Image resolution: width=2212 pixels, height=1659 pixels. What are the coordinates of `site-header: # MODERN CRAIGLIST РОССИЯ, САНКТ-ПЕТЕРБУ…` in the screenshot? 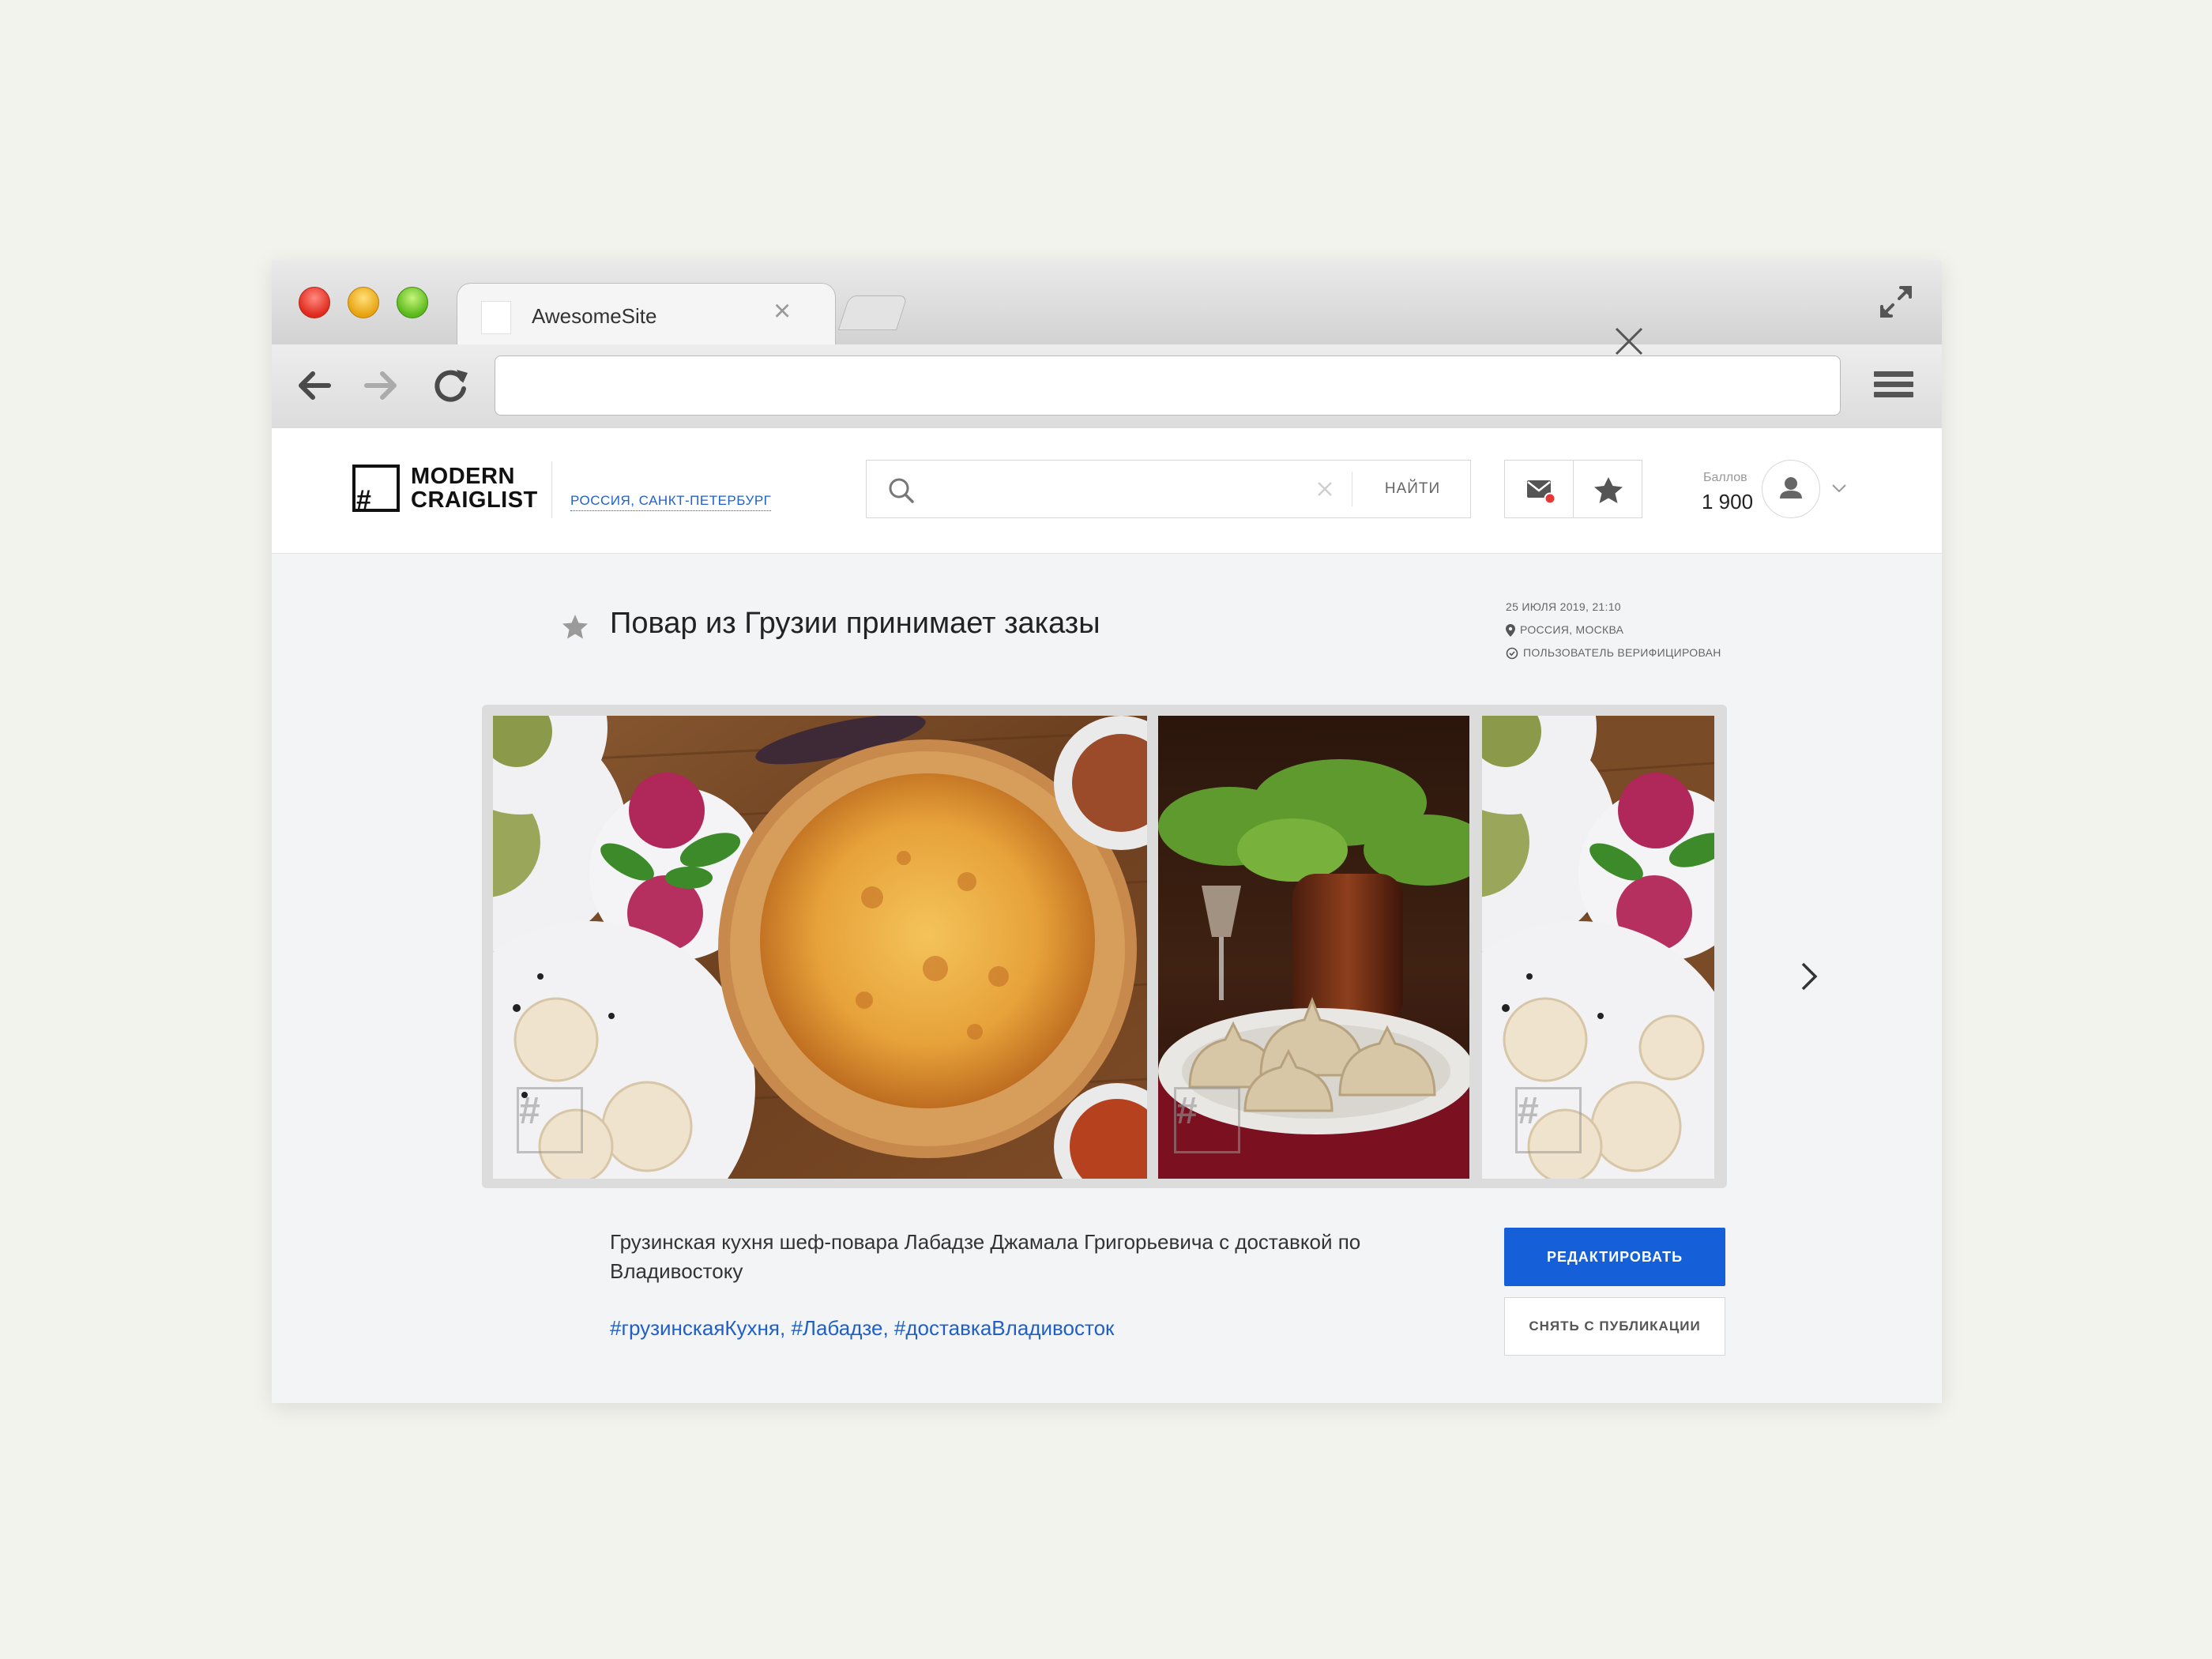 It's located at (1107, 491).